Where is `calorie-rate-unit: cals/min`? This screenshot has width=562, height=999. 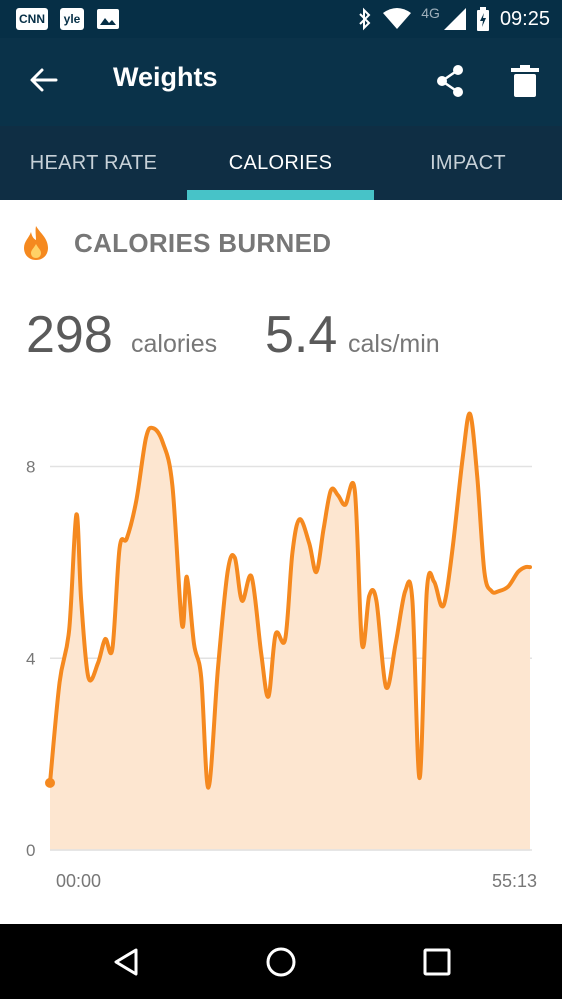 calorie-rate-unit: cals/min is located at coordinates (394, 344).